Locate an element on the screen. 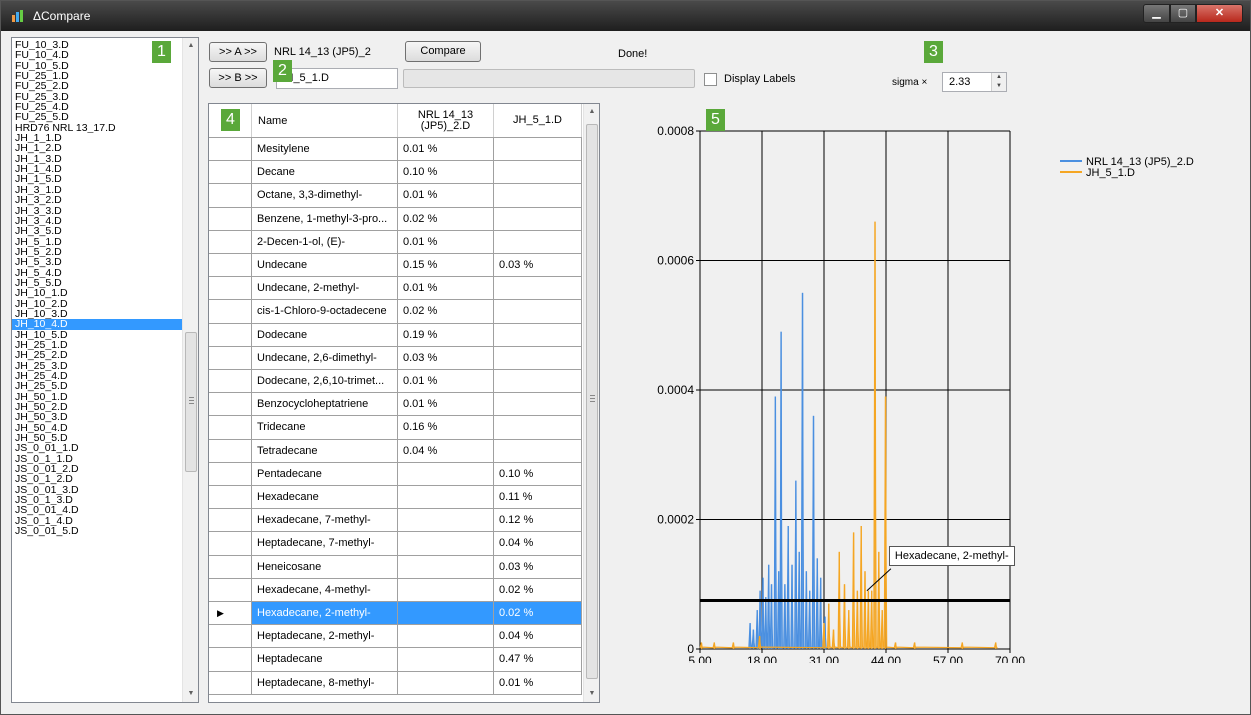  cell-b-value: 0.47 % is located at coordinates (538, 660).